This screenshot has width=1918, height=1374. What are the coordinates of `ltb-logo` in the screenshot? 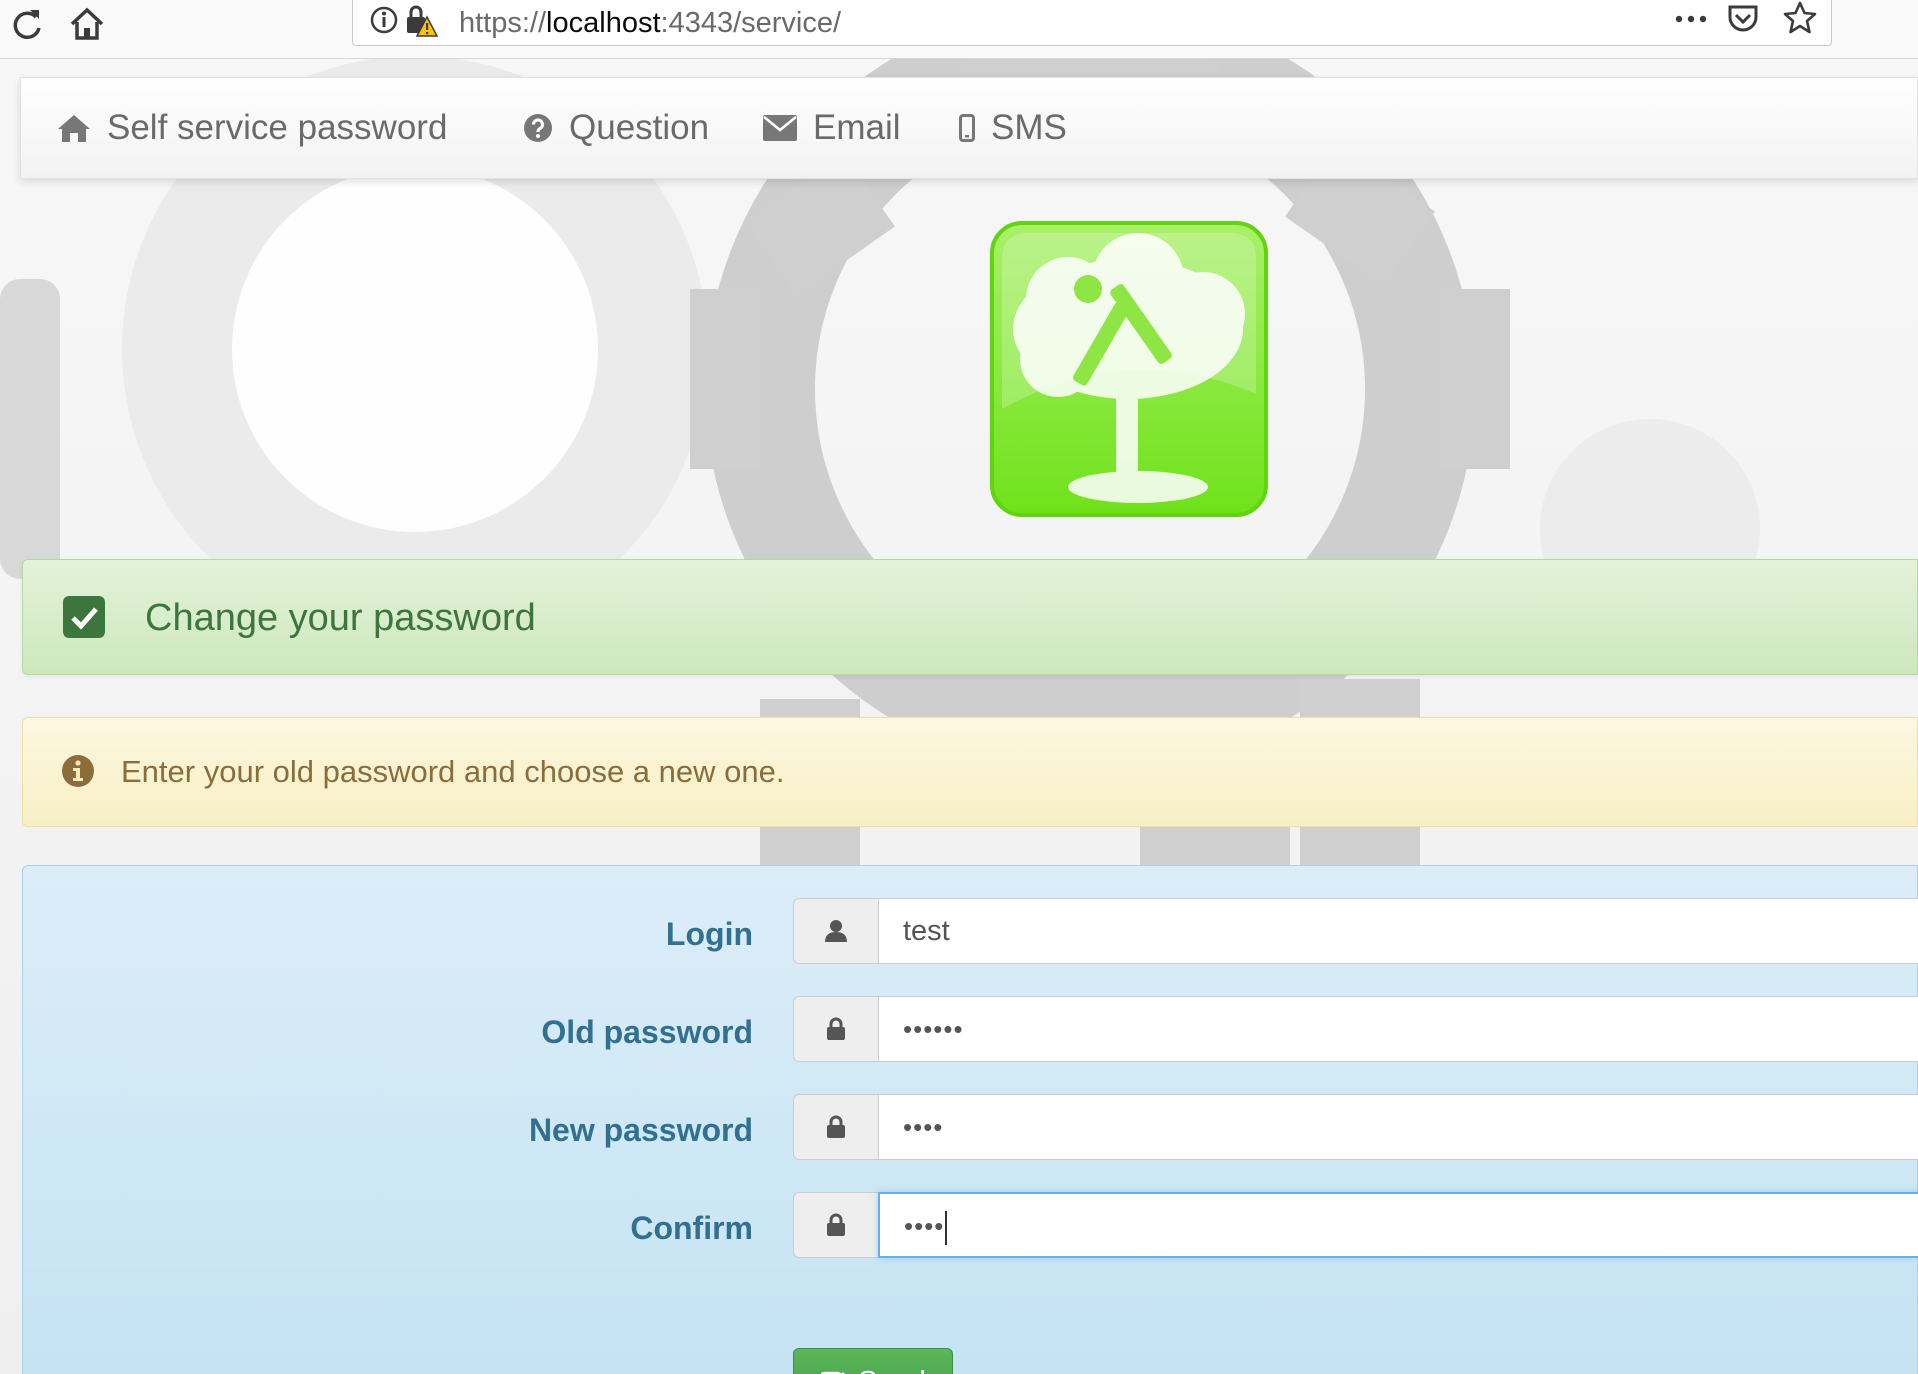 It's located at (1129, 369).